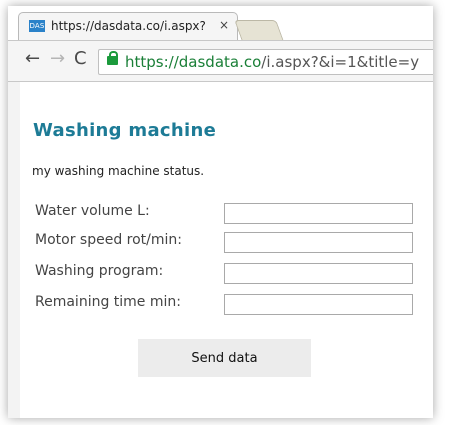 The image size is (449, 425). I want to click on form-row-water-volume: Water volume L:, so click(225, 214).